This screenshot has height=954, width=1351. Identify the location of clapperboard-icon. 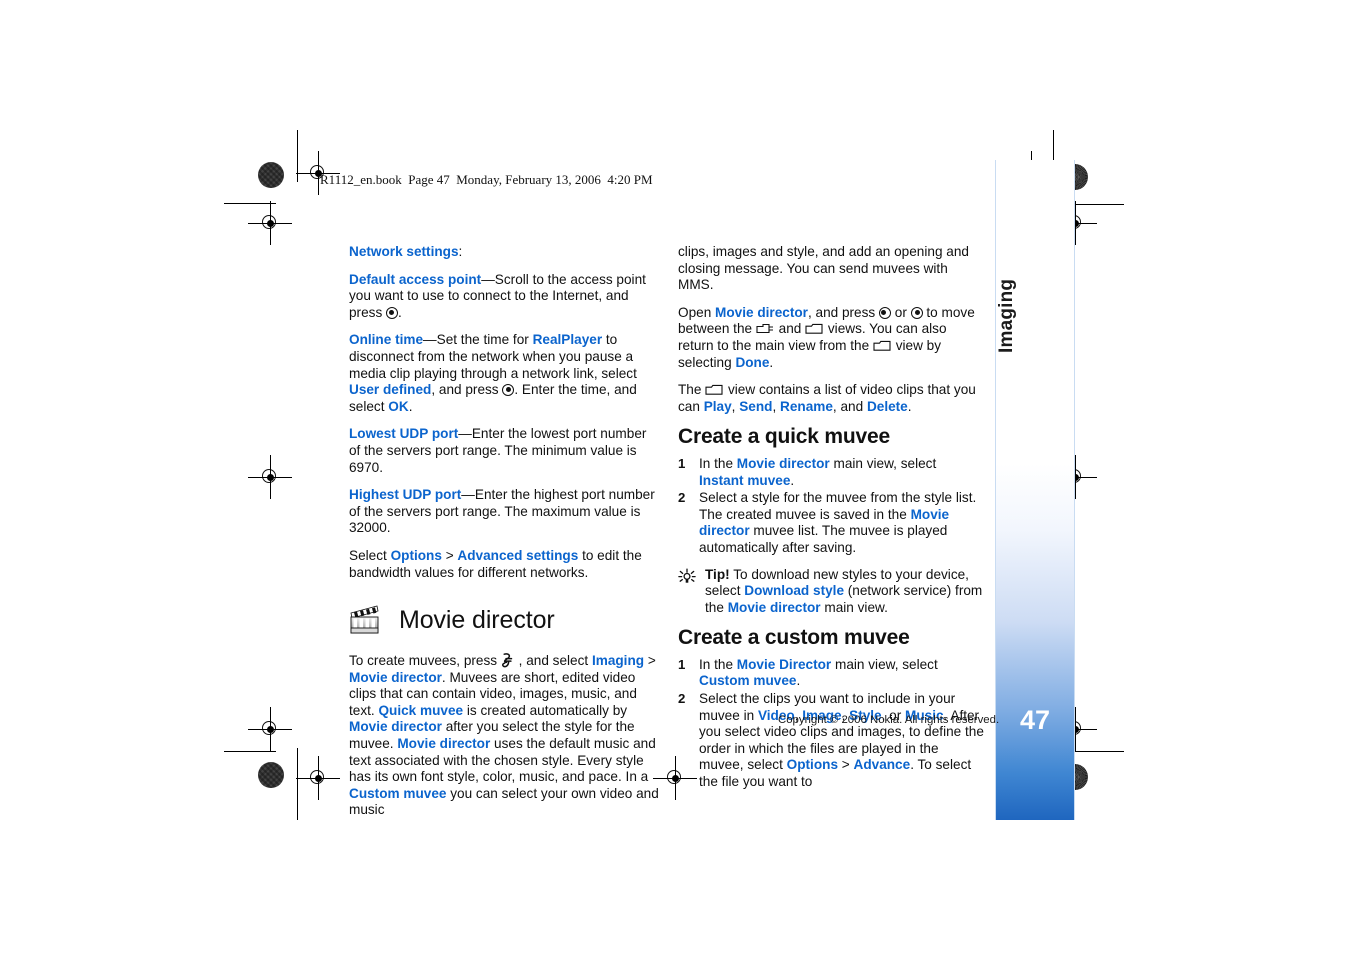
(366, 620).